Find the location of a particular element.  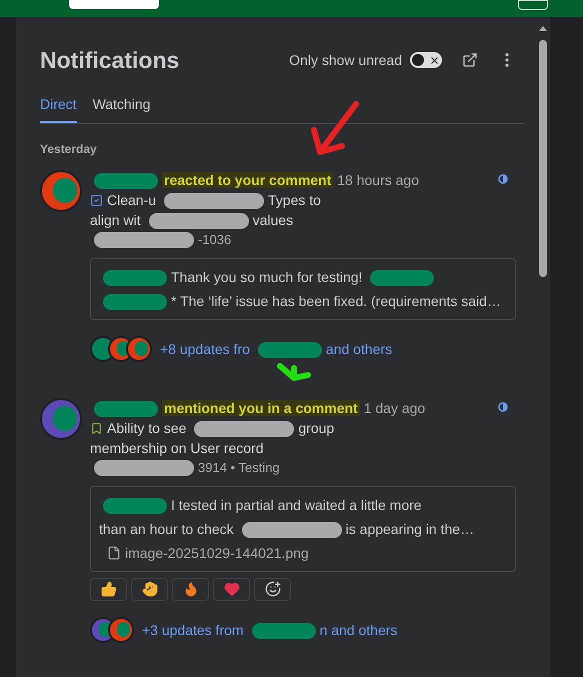

flame-icon is located at coordinates (190, 589).